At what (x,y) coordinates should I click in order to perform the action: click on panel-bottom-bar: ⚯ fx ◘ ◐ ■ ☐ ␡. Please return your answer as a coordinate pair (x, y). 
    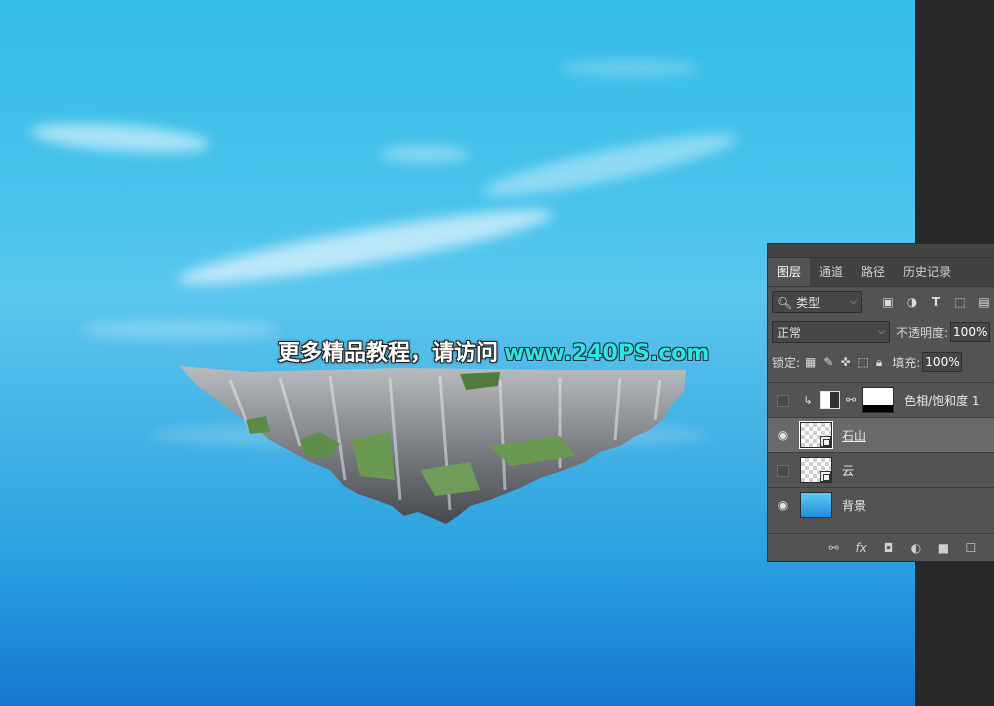
    Looking at the image, I should click on (881, 547).